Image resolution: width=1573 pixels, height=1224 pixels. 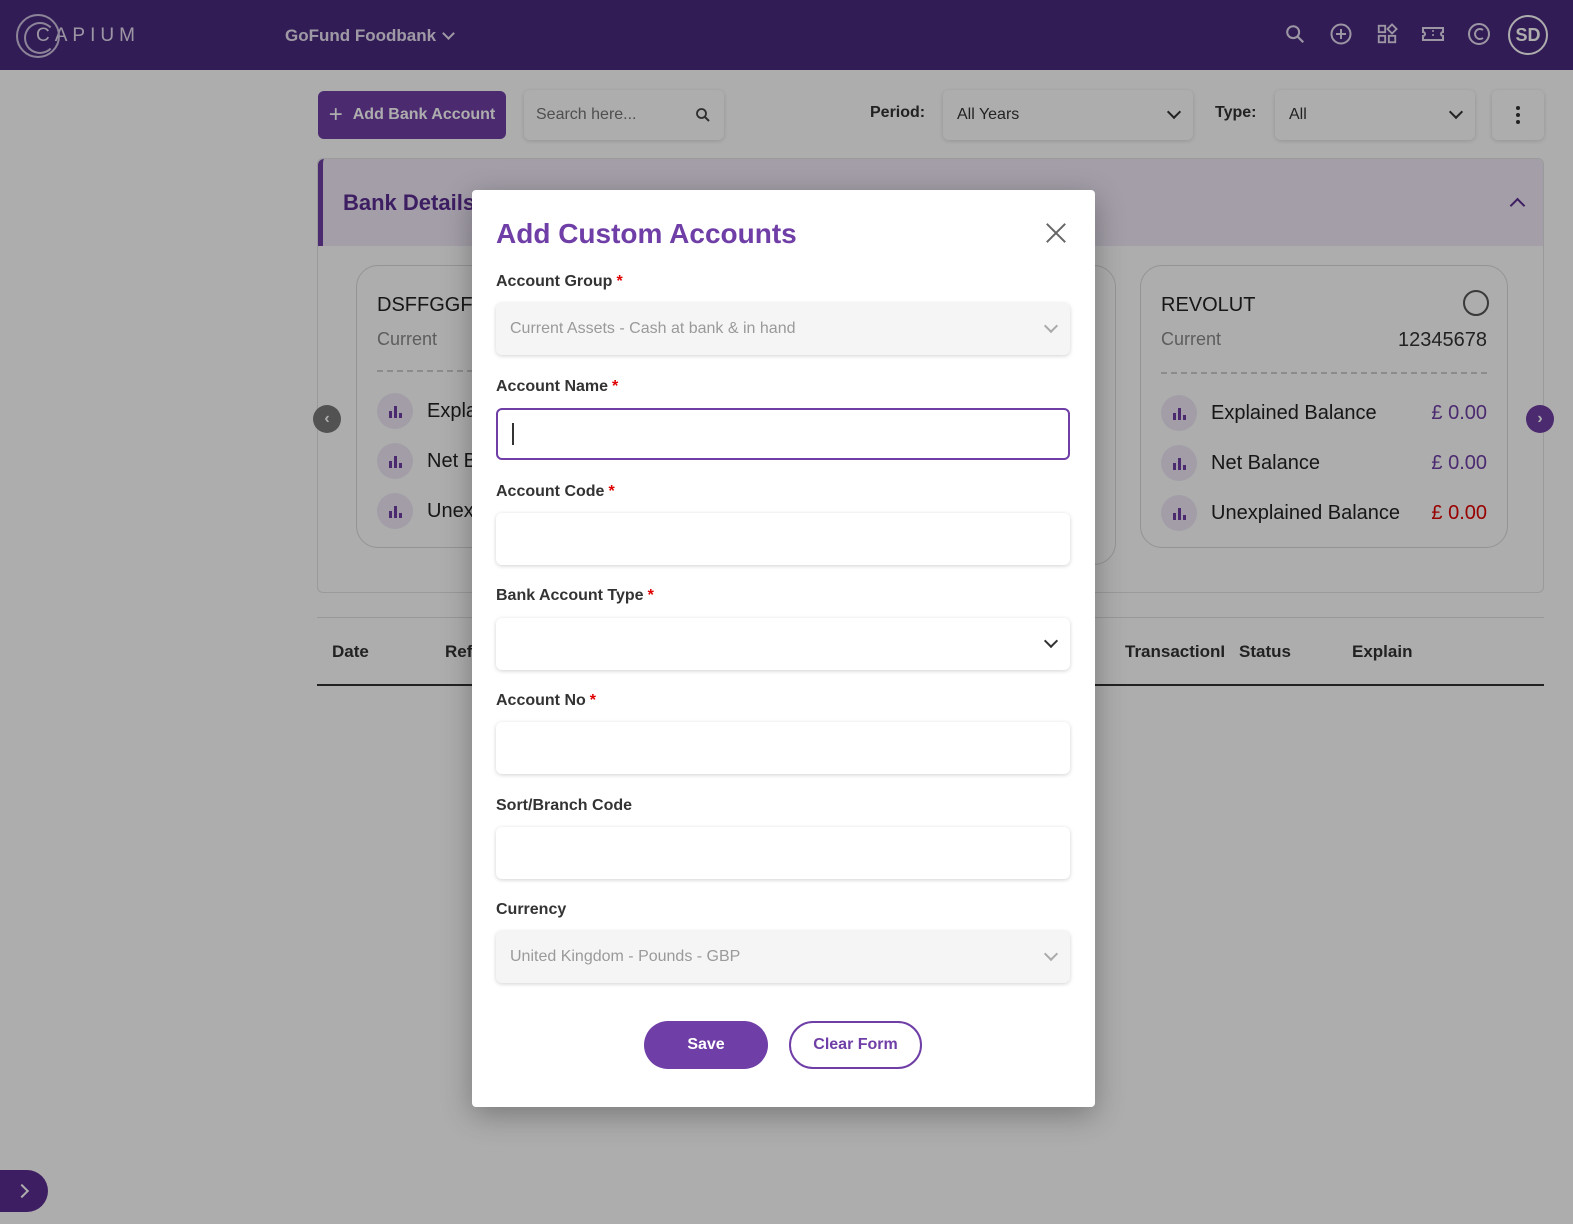 What do you see at coordinates (706, 1045) in the screenshot?
I see `save-button: Save` at bounding box center [706, 1045].